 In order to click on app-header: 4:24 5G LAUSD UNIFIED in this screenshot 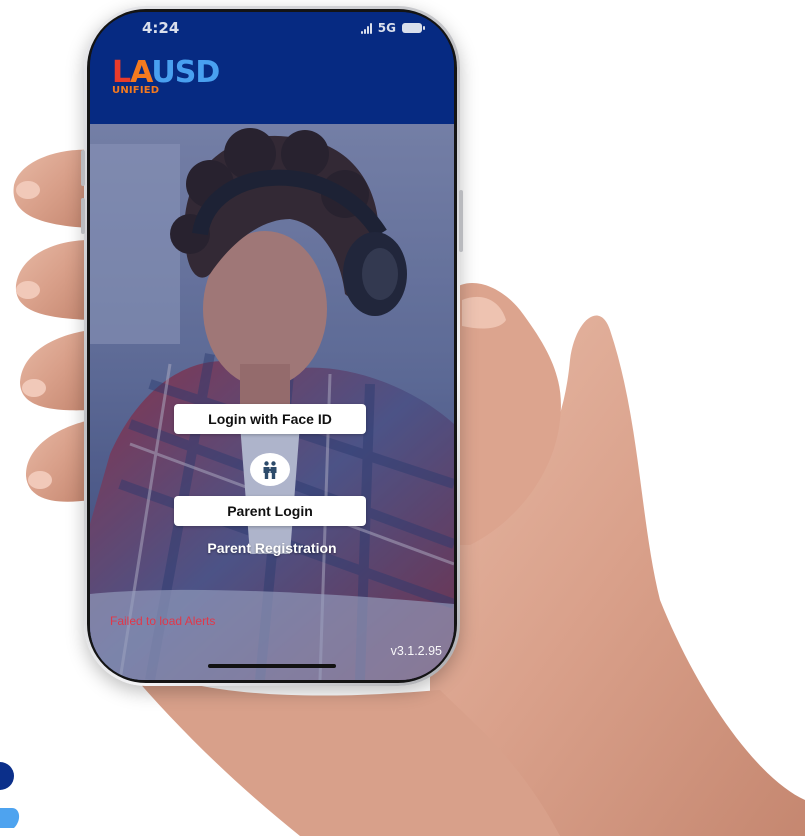, I will do `click(272, 68)`.